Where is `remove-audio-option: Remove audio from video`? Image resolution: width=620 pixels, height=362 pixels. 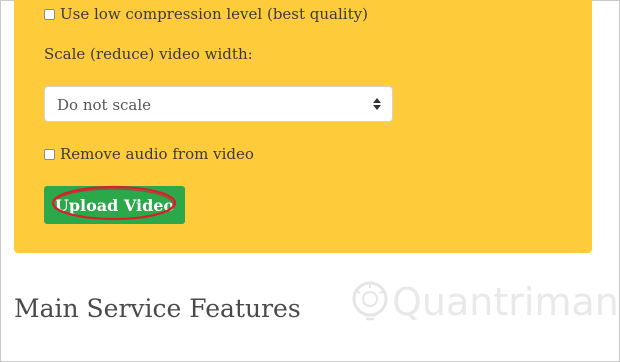
remove-audio-option: Remove audio from video is located at coordinates (149, 154).